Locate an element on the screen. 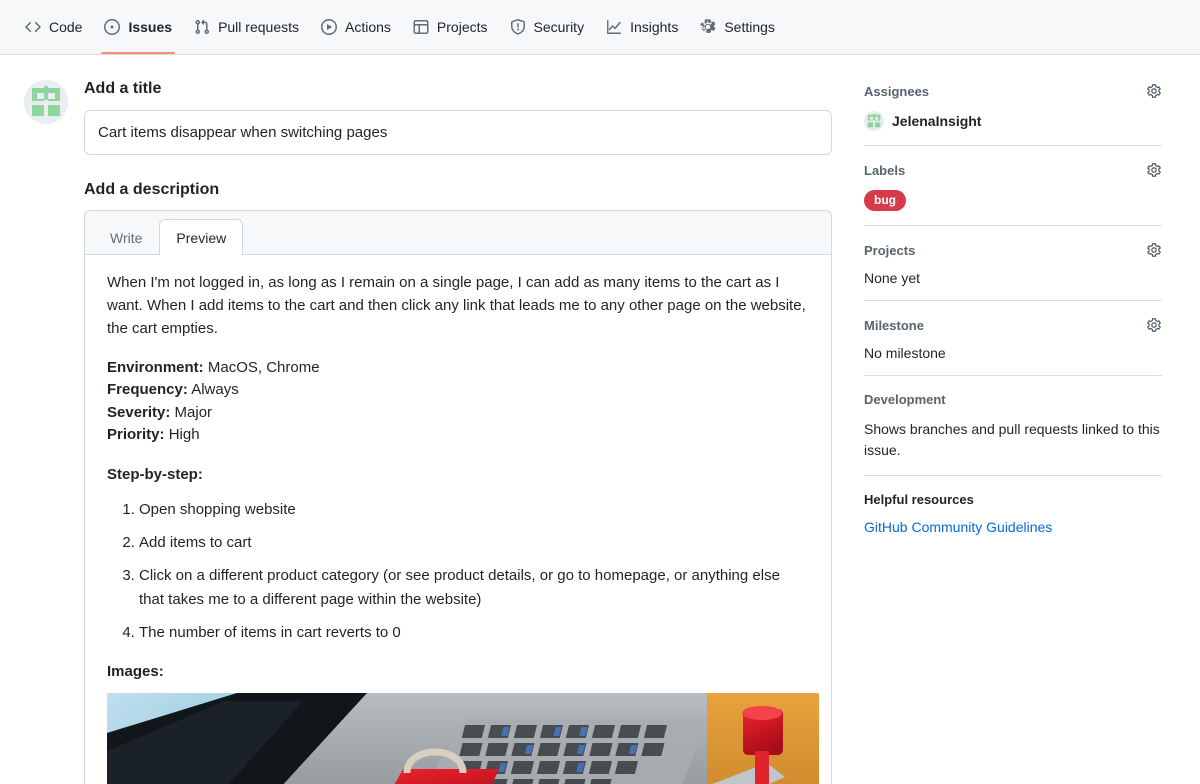  sidebar-section-assignees: Assignees JelenaInsight is located at coordinates (1013, 114).